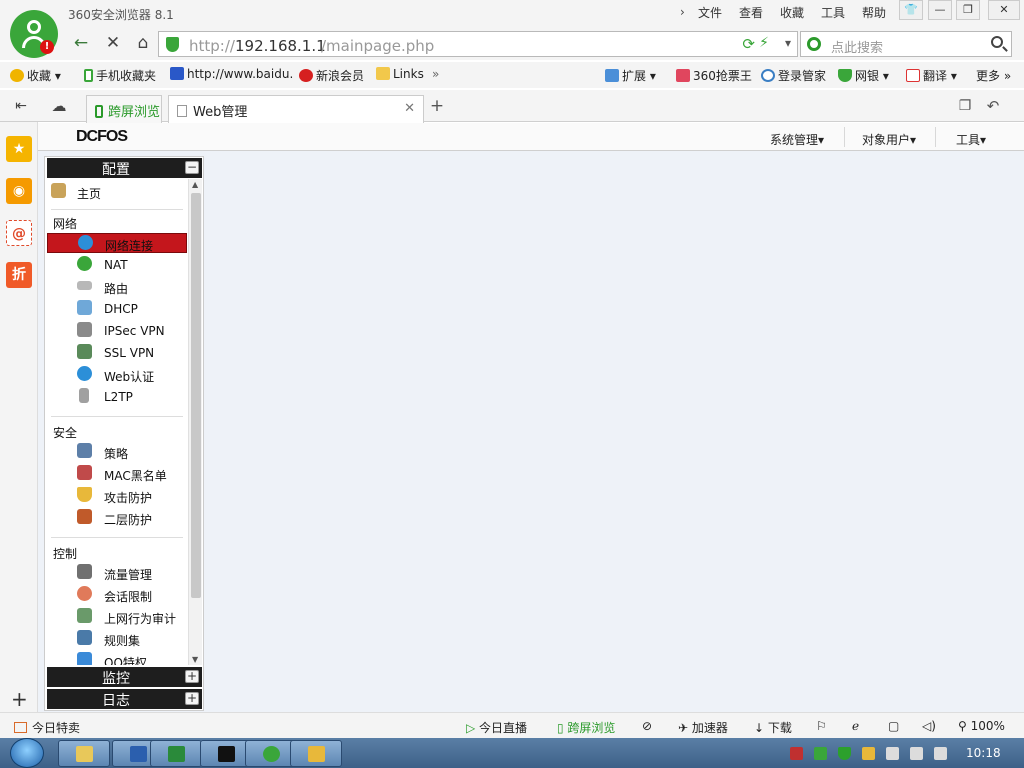 This screenshot has width=1024, height=768. Describe the element at coordinates (940, 753) in the screenshot. I see `tray-volume-icon` at that location.